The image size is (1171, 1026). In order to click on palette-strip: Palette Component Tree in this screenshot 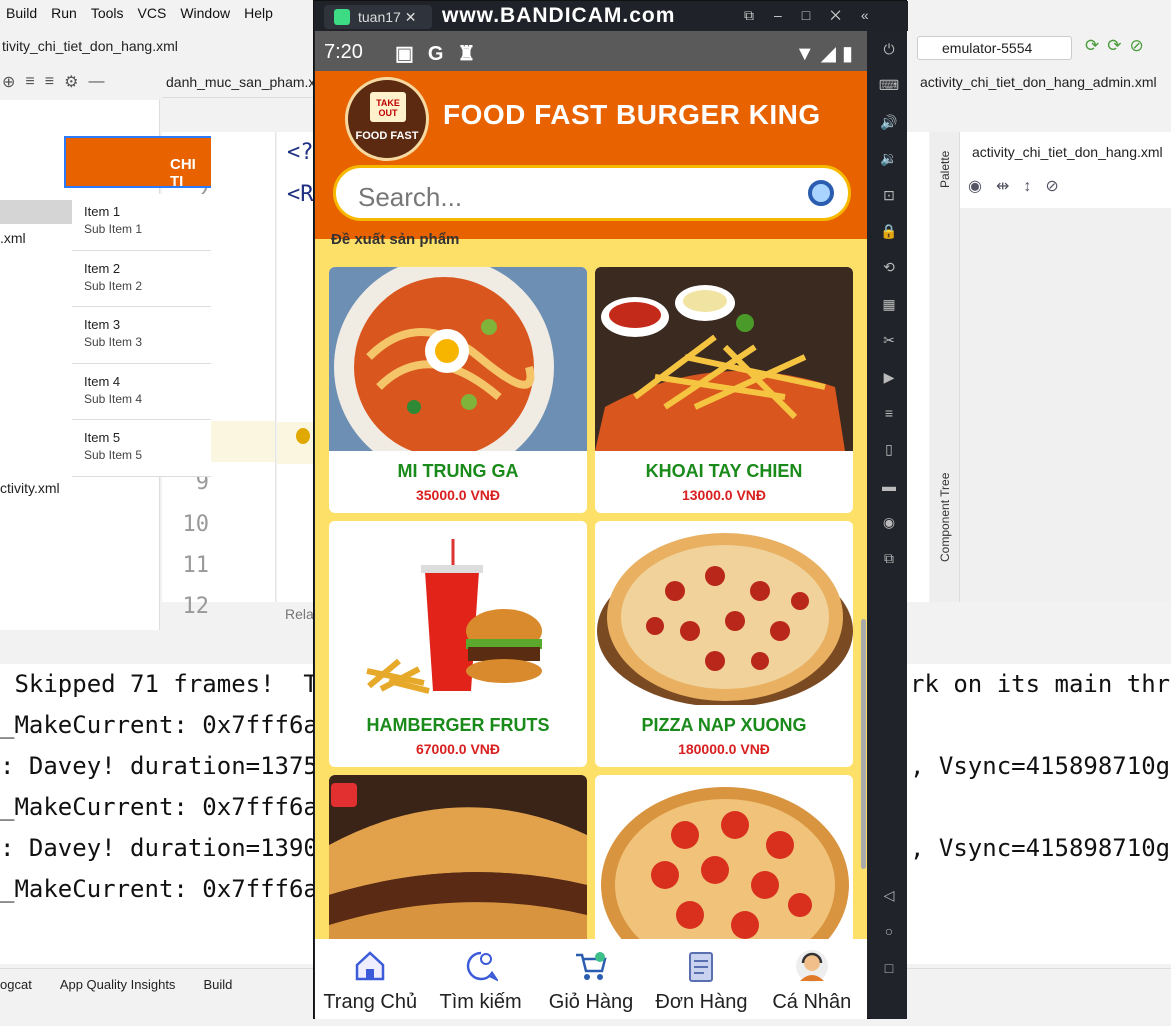, I will do `click(945, 367)`.